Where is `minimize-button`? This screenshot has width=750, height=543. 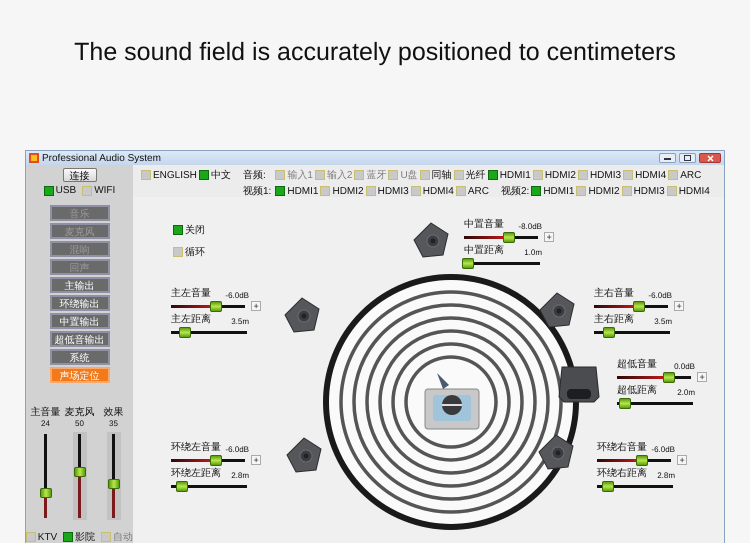
minimize-button is located at coordinates (667, 158).